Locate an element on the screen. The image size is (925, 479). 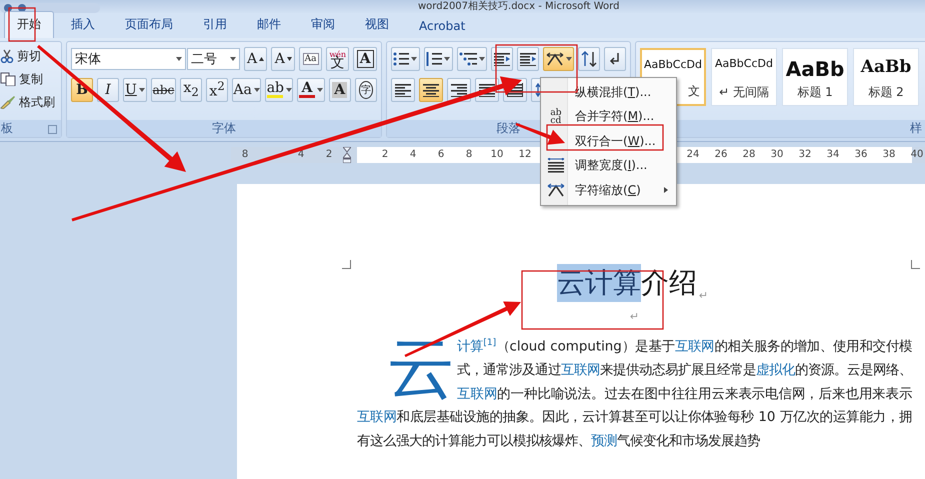
window-title: word2007相关技巧.docx - Microsoft Word is located at coordinates (519, 6).